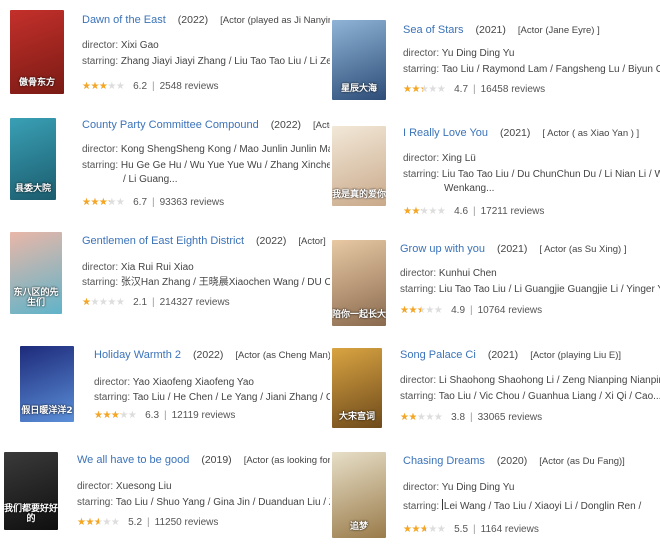 This screenshot has width=660, height=550. What do you see at coordinates (31, 491) in the screenshot?
I see `movie-poster: 我们都要好好的` at bounding box center [31, 491].